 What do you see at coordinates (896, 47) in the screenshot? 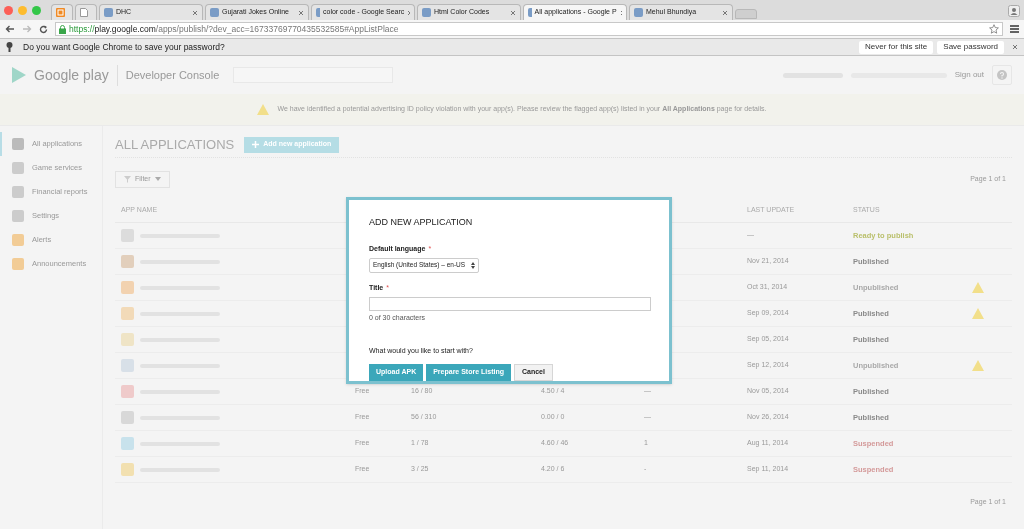
I see `password-button: Never for this site` at bounding box center [896, 47].